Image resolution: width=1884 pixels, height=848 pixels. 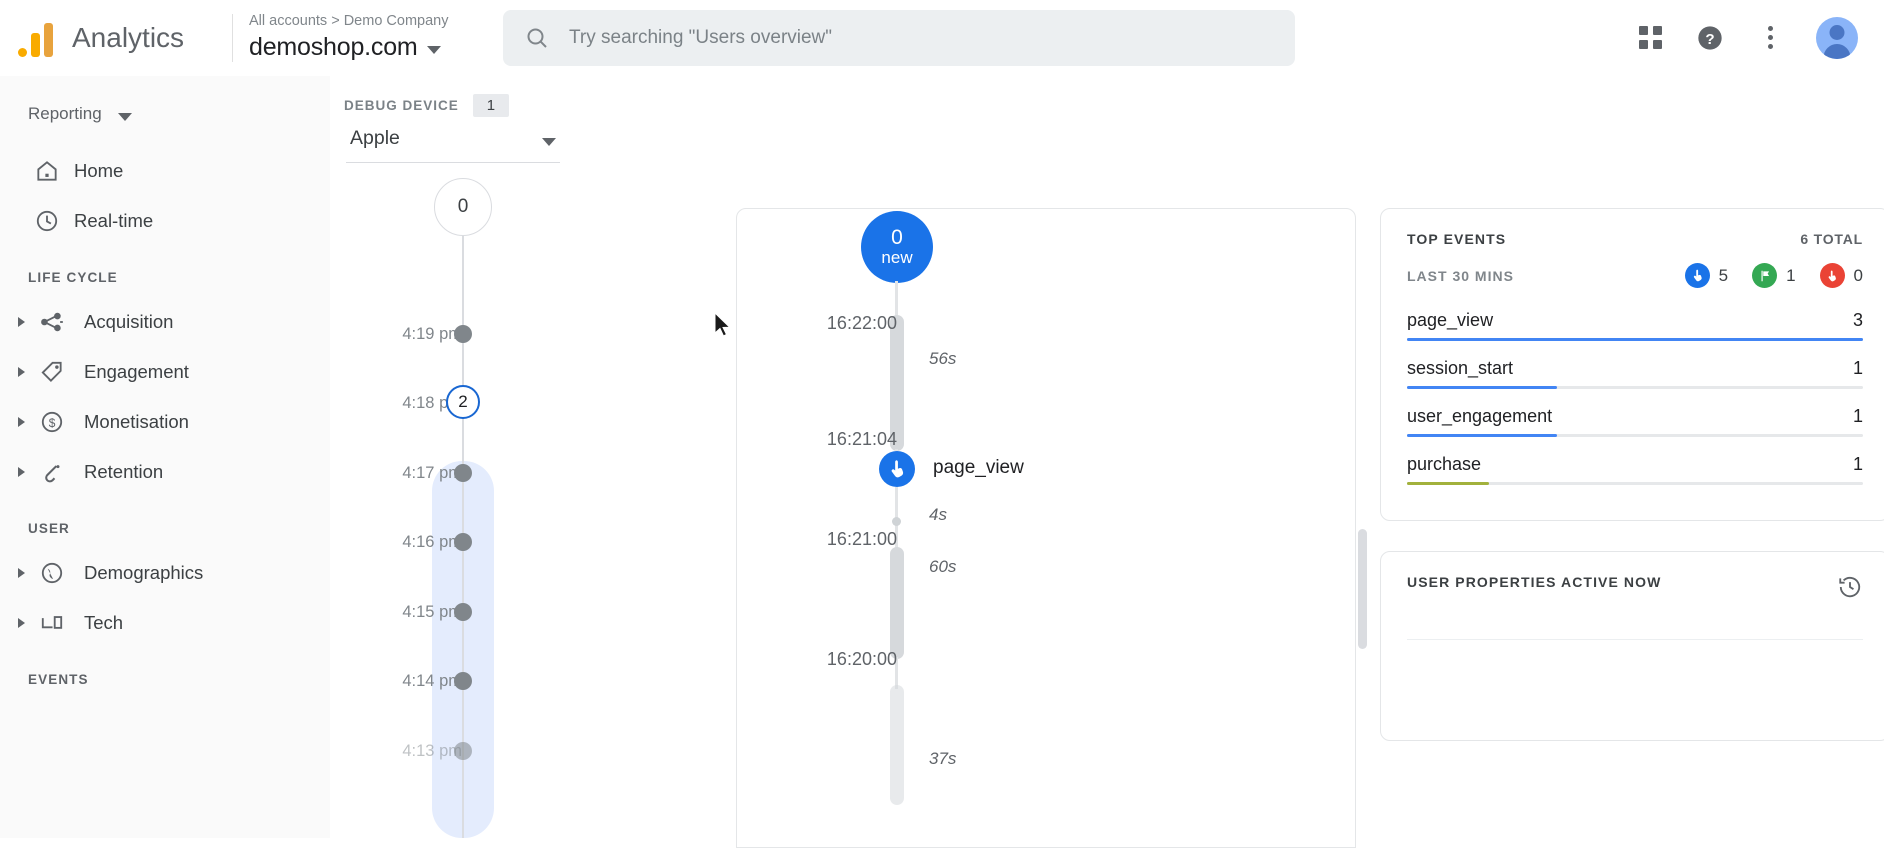 What do you see at coordinates (978, 467) in the screenshot?
I see `event-name-label: page_view` at bounding box center [978, 467].